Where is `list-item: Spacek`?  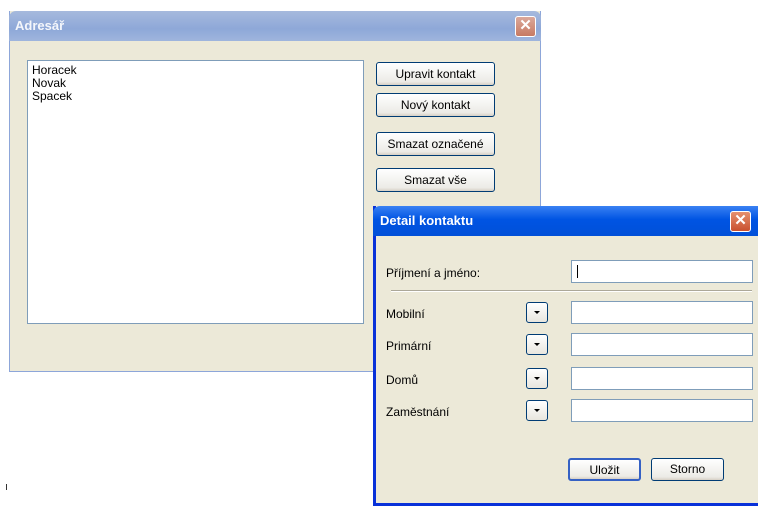
list-item: Spacek is located at coordinates (195, 96).